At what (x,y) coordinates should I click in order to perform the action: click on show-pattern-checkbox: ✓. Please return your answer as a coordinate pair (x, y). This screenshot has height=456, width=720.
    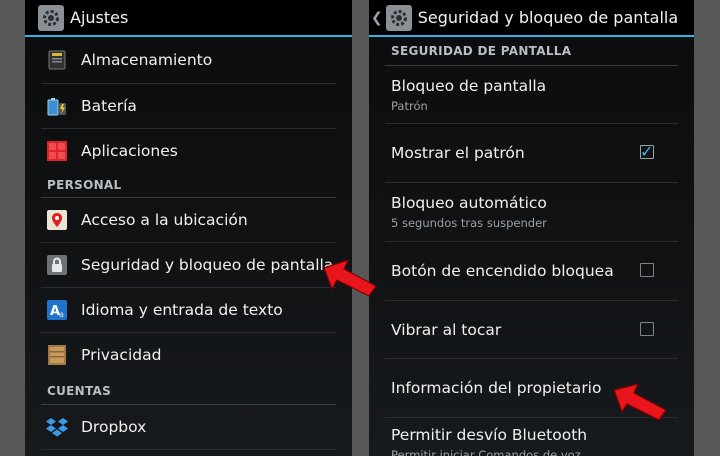
    Looking at the image, I should click on (647, 151).